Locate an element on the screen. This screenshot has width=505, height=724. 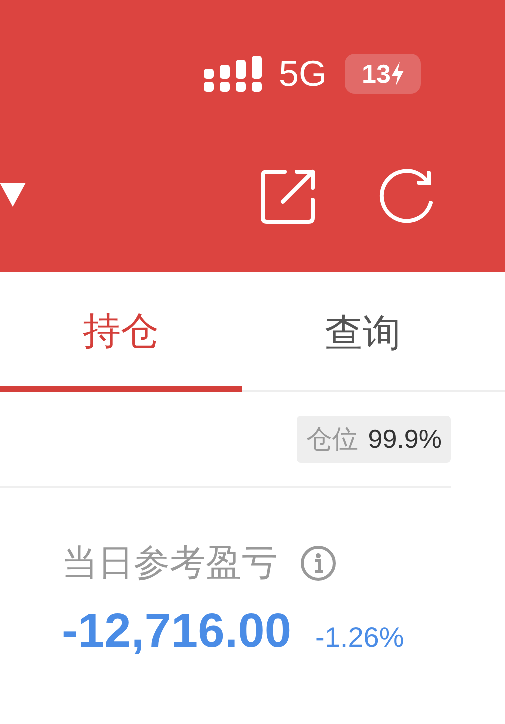
pnl-label: 当日参考盈亏 is located at coordinates (170, 563).